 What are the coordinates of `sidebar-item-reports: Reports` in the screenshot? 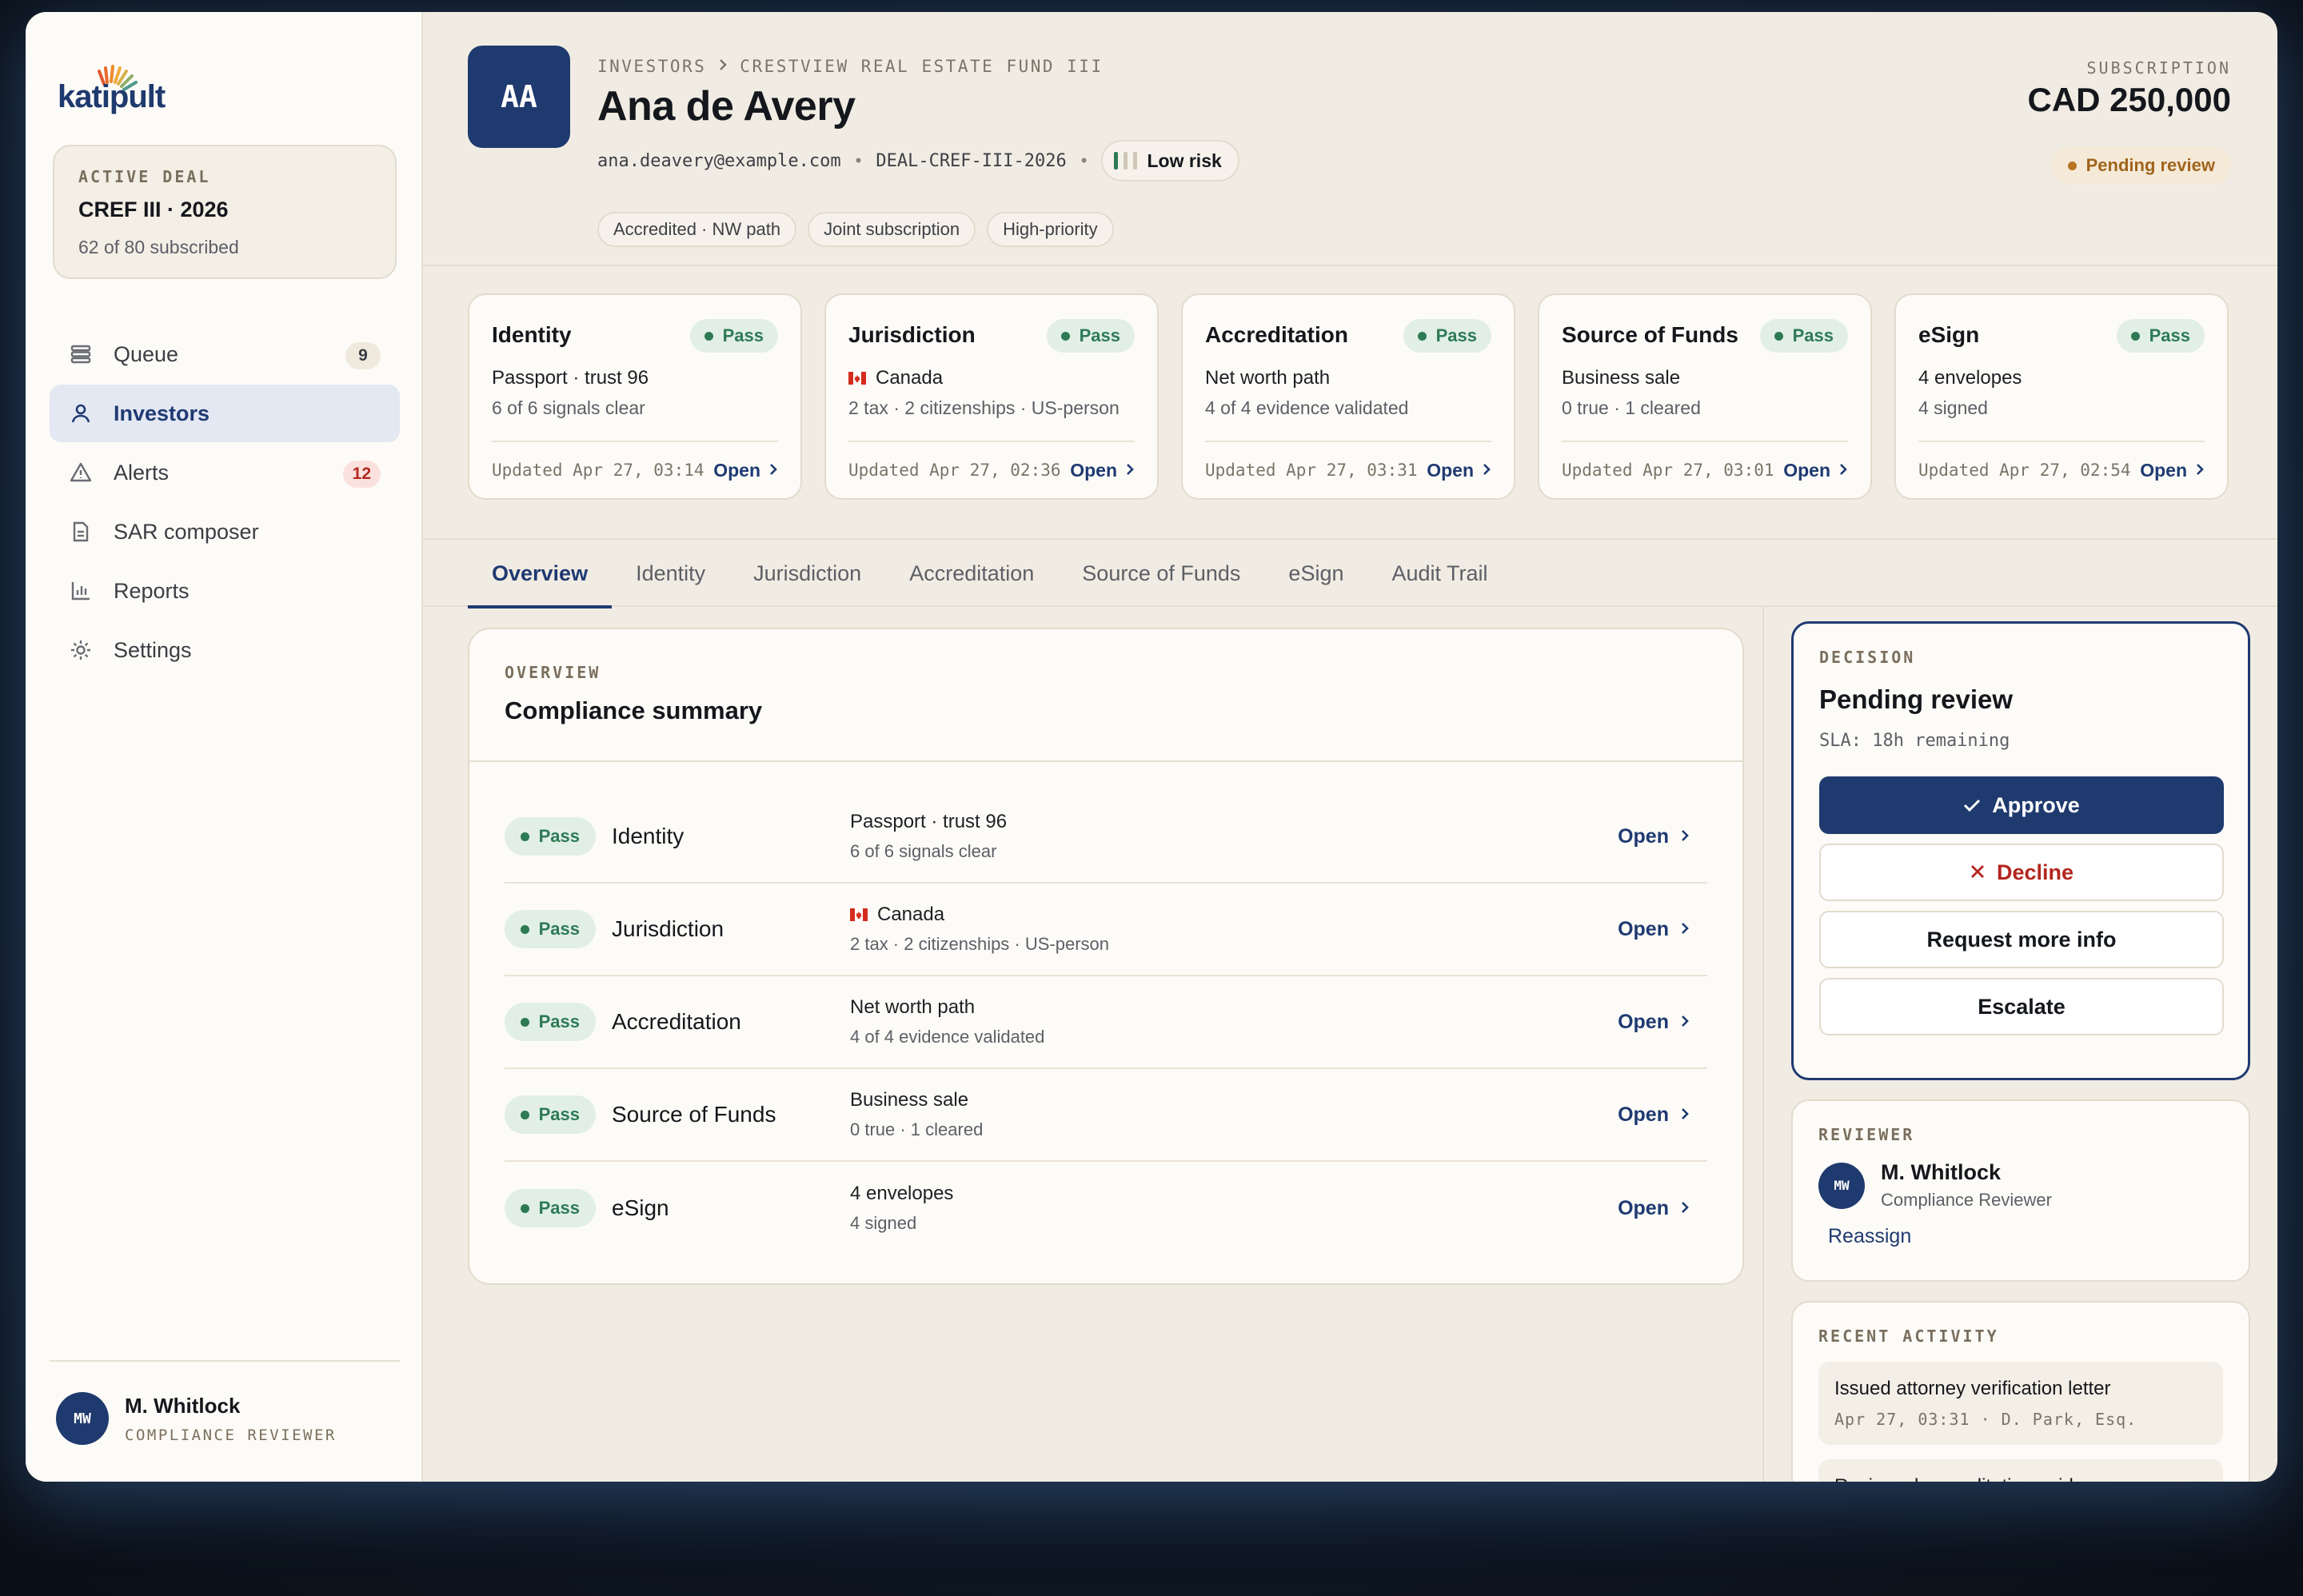 It's located at (225, 591).